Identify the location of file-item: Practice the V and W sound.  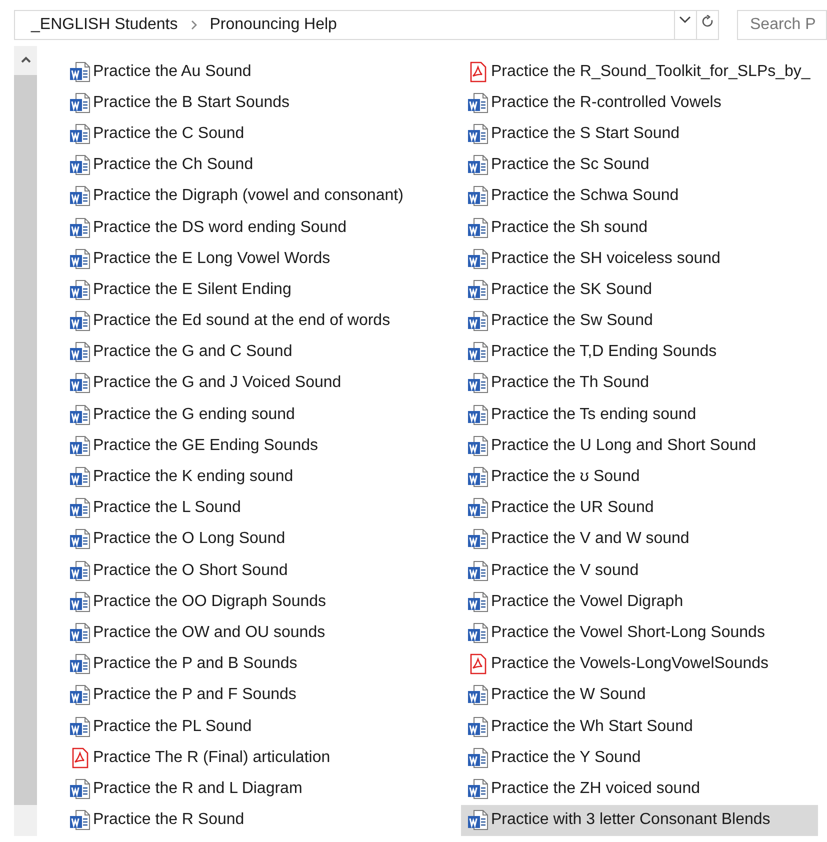
(639, 539).